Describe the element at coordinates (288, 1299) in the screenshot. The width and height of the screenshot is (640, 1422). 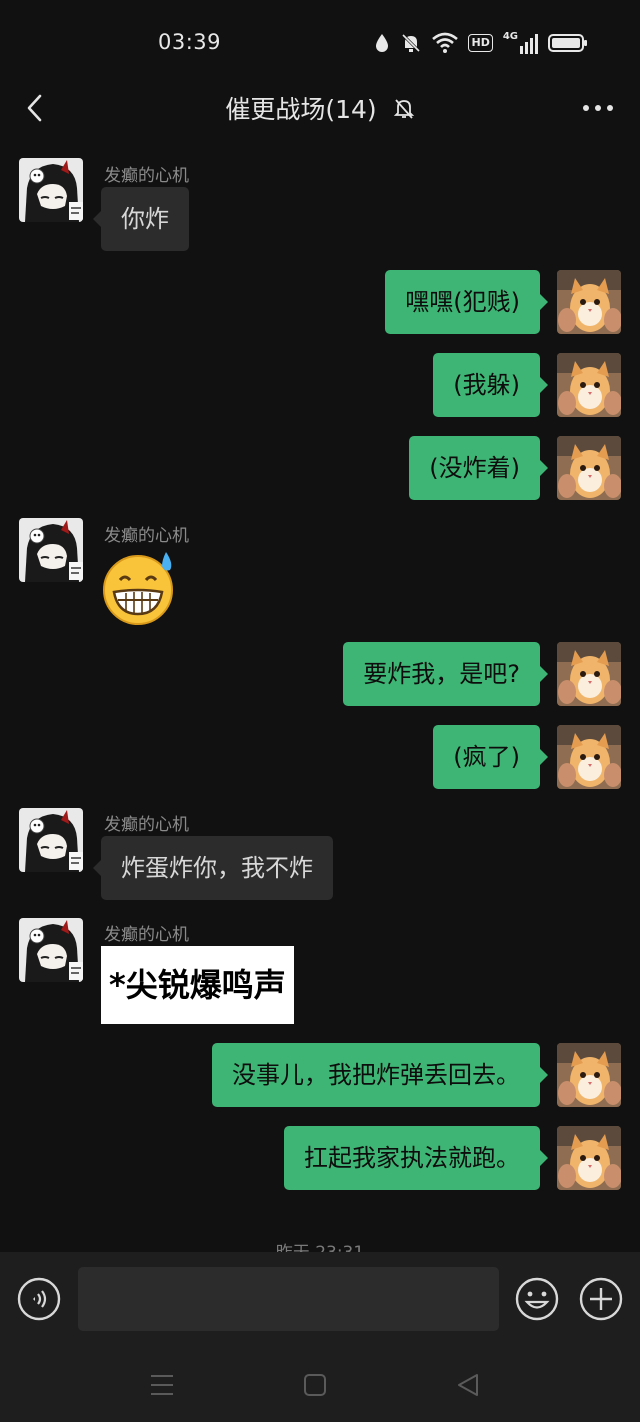
I see `message-input` at that location.